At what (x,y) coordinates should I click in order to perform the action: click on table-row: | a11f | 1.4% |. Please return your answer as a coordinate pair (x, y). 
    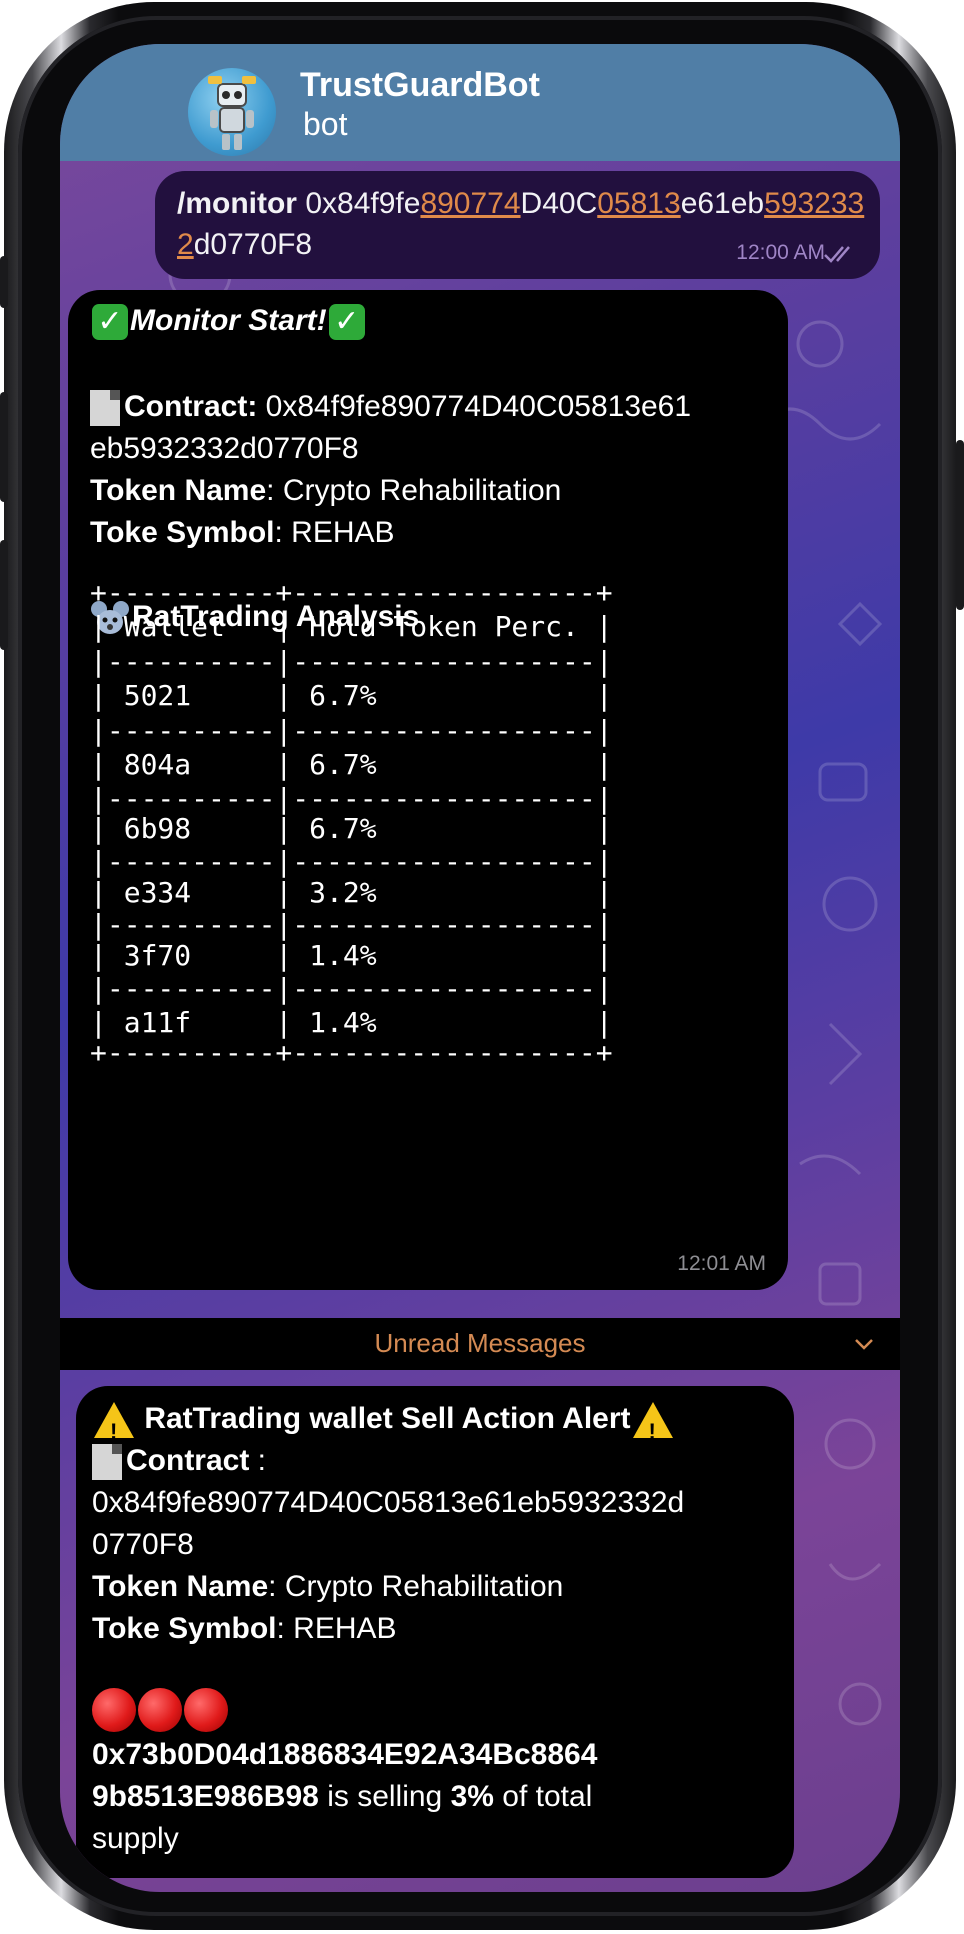
    Looking at the image, I should click on (351, 1022).